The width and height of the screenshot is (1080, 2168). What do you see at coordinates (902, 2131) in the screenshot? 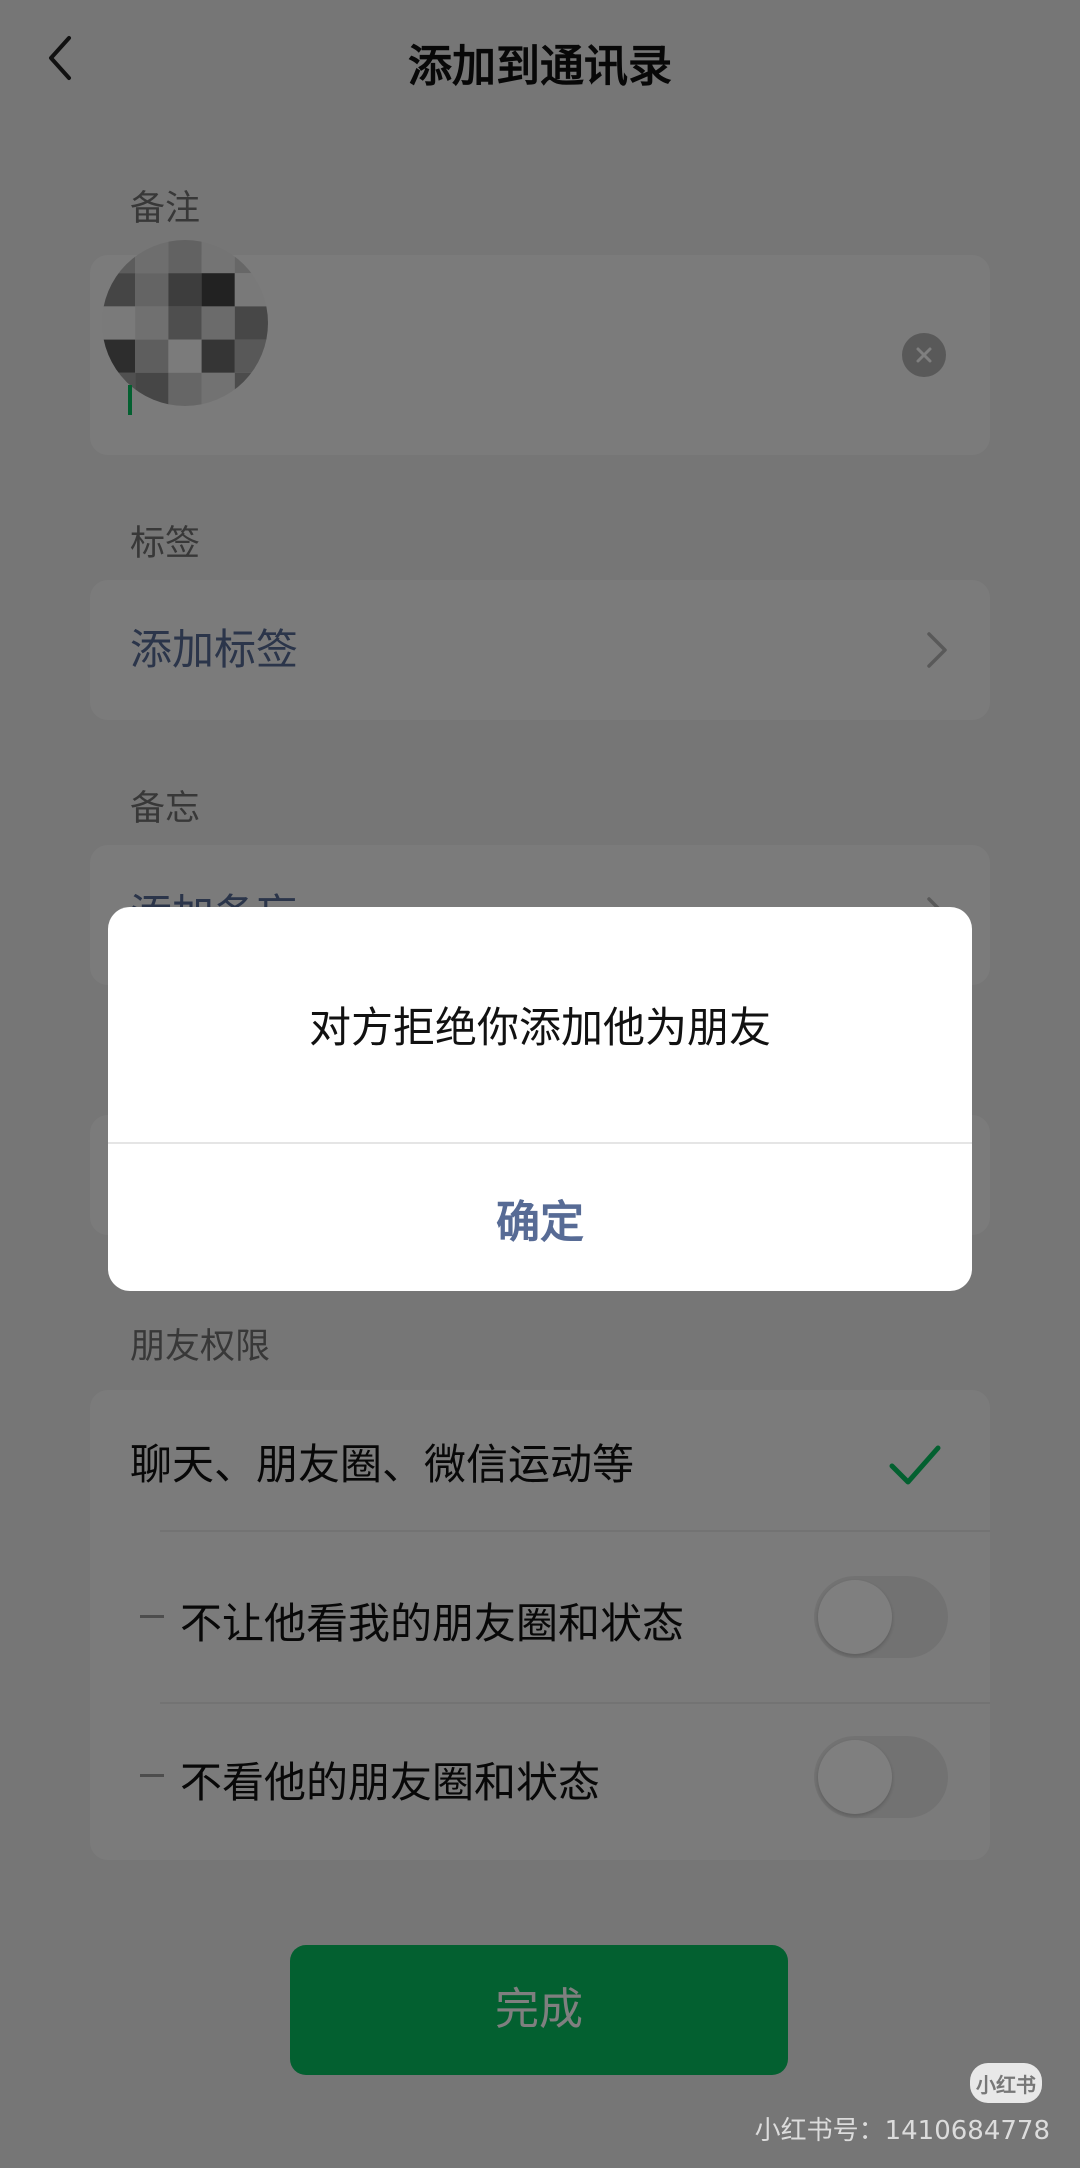
I see `watermark-id: 小红书号：1410684778` at bounding box center [902, 2131].